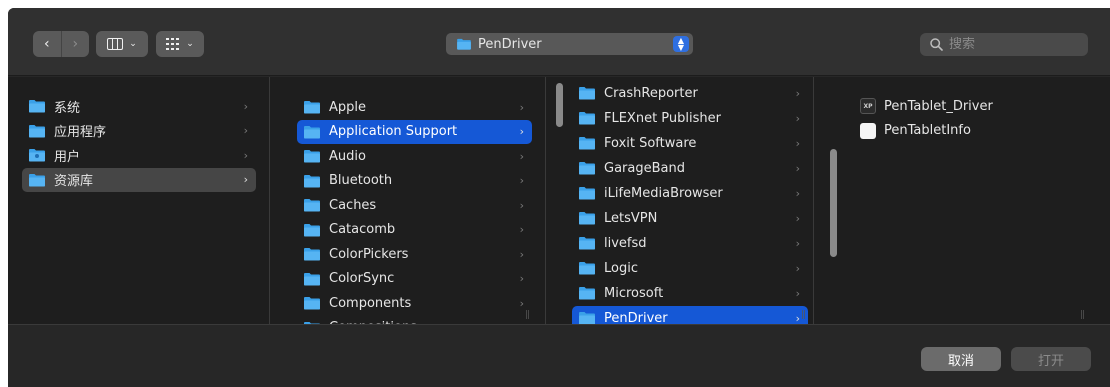  What do you see at coordinates (969, 106) in the screenshot?
I see `file-row: XP PenTablet_Driver` at bounding box center [969, 106].